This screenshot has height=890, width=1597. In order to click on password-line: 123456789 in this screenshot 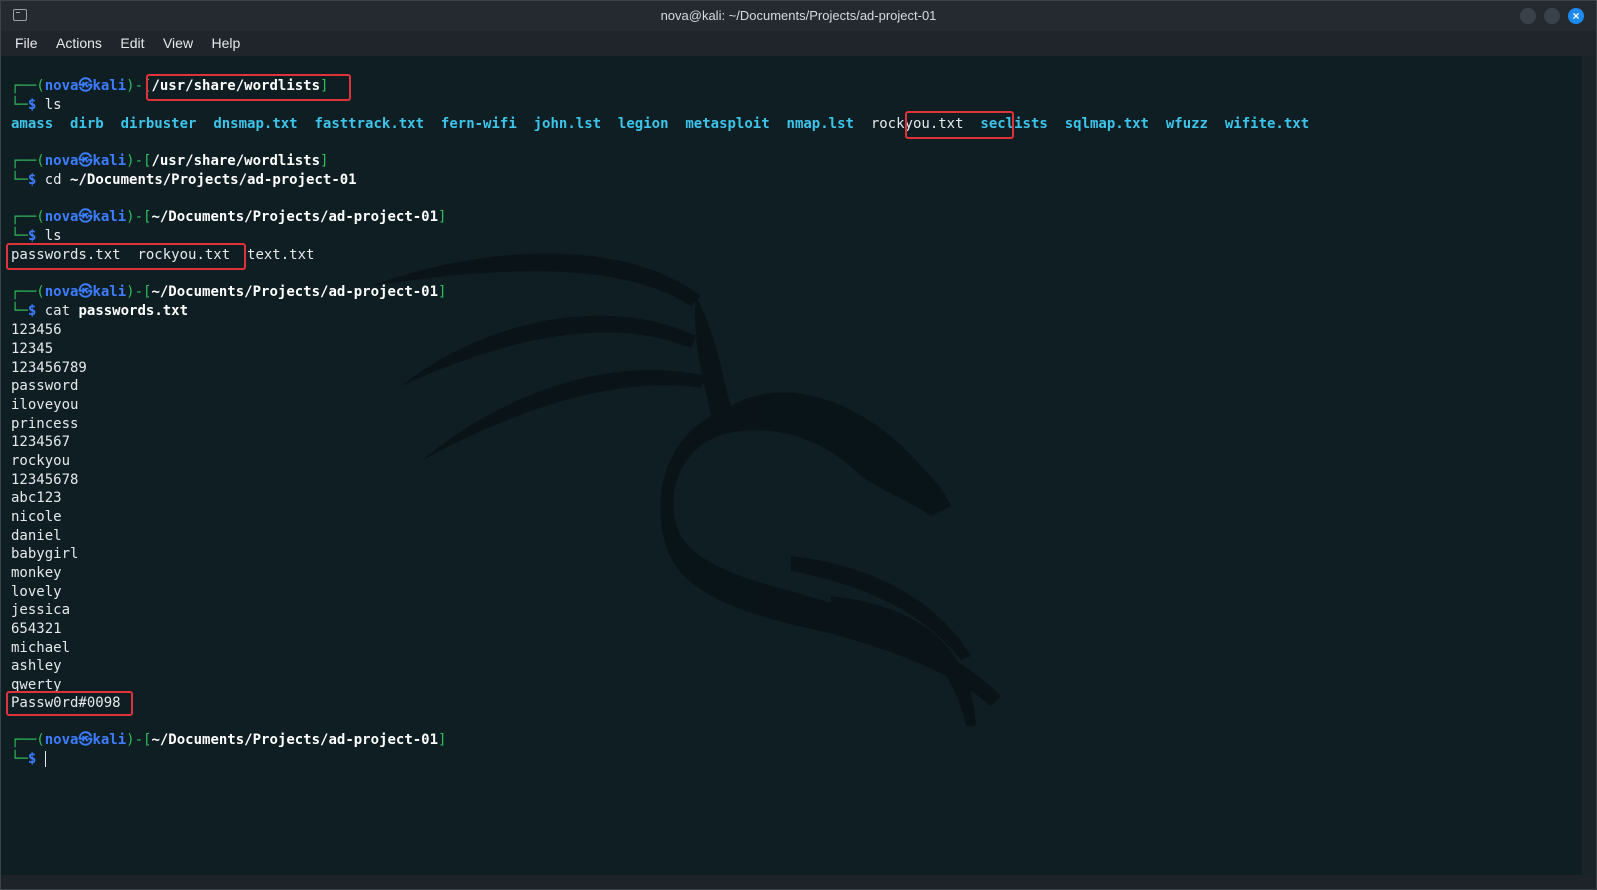, I will do `click(49, 368)`.